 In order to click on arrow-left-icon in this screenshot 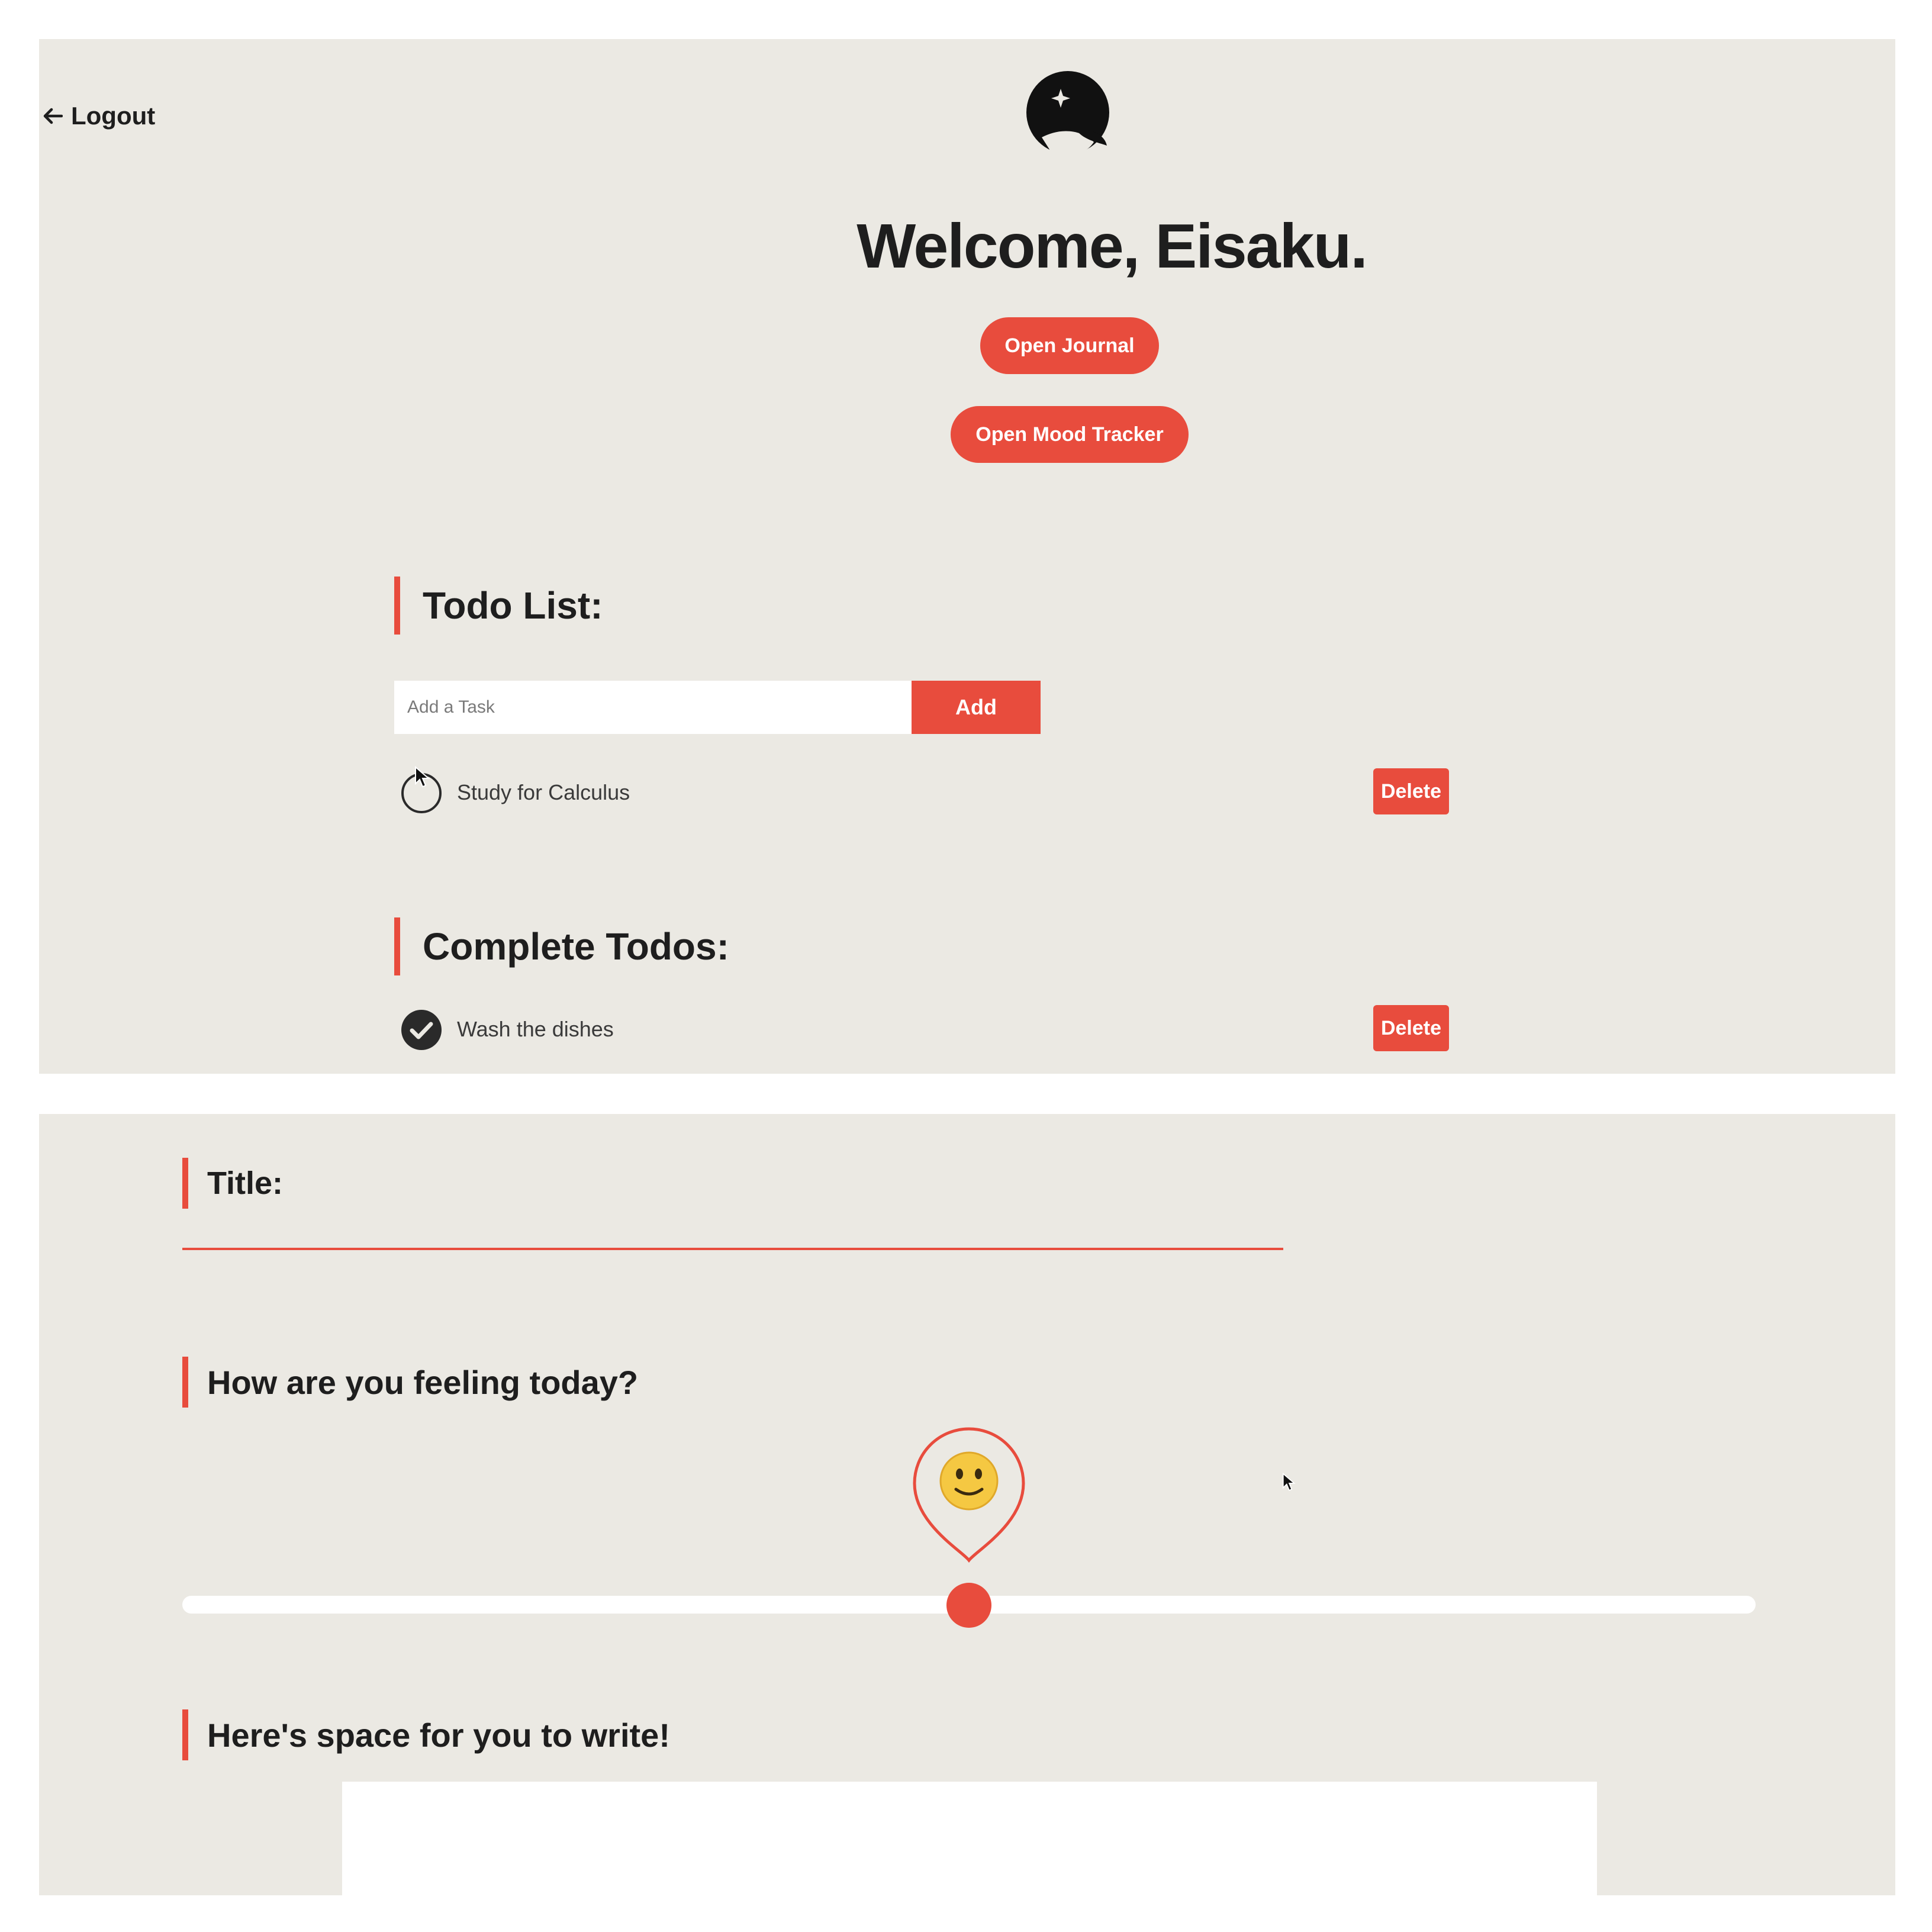, I will do `click(53, 116)`.